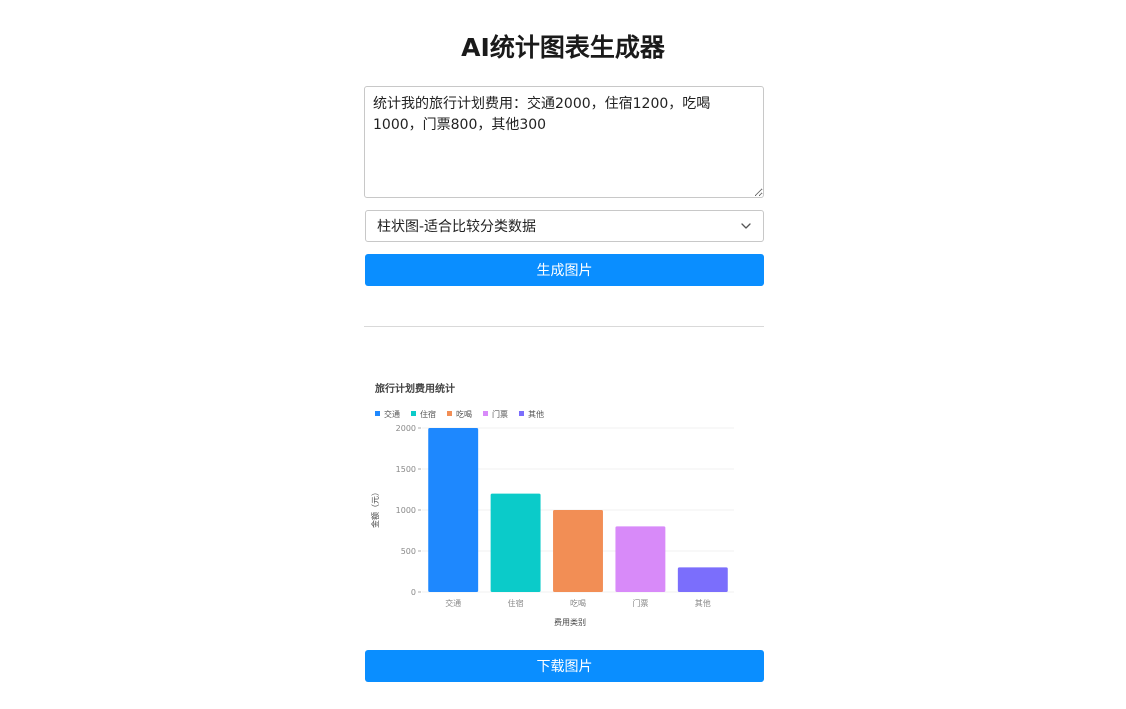 This screenshot has width=1126, height=709. I want to click on section-divider, so click(564, 326).